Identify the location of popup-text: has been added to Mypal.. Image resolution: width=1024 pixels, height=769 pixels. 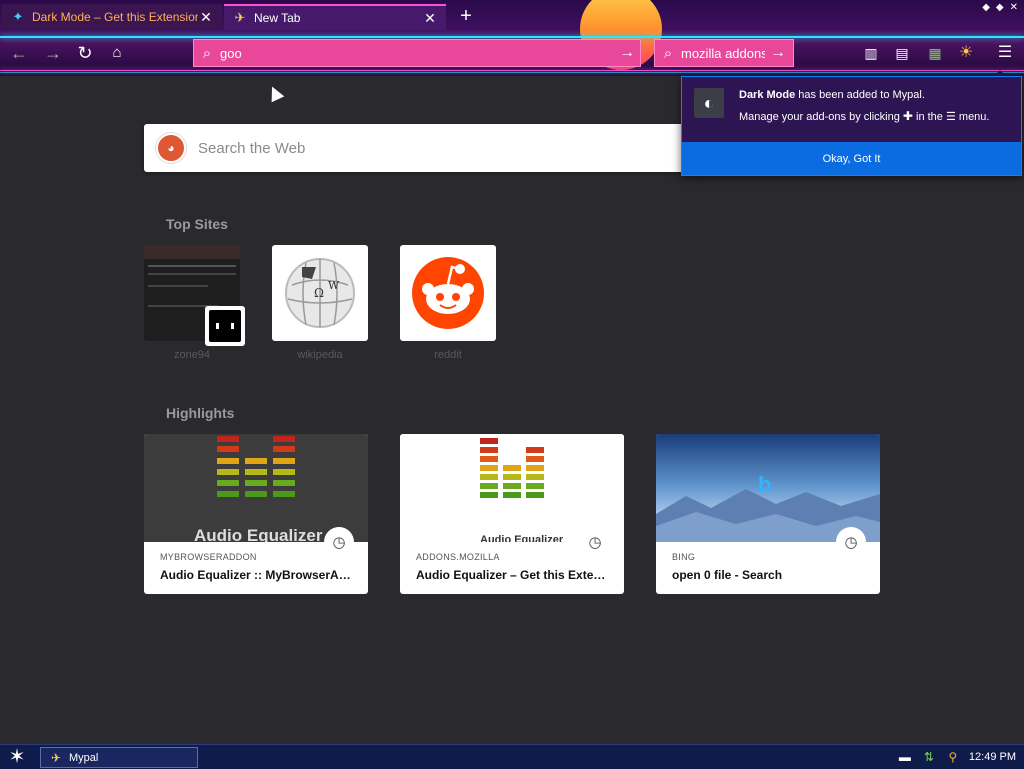
(860, 95).